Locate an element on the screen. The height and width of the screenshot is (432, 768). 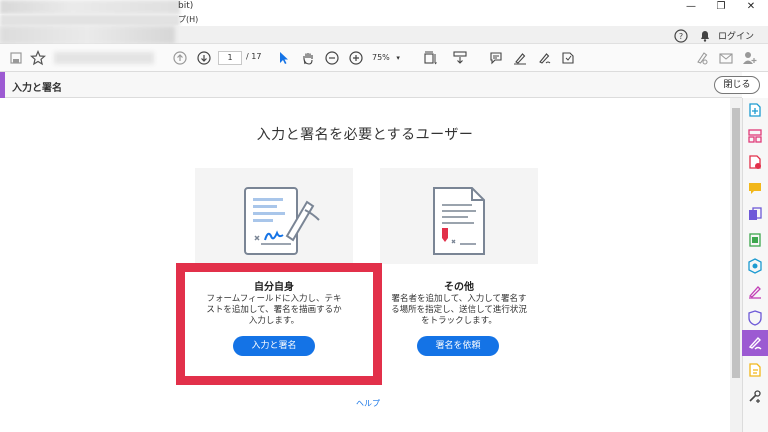
select-cursor-icon is located at coordinates (284, 58).